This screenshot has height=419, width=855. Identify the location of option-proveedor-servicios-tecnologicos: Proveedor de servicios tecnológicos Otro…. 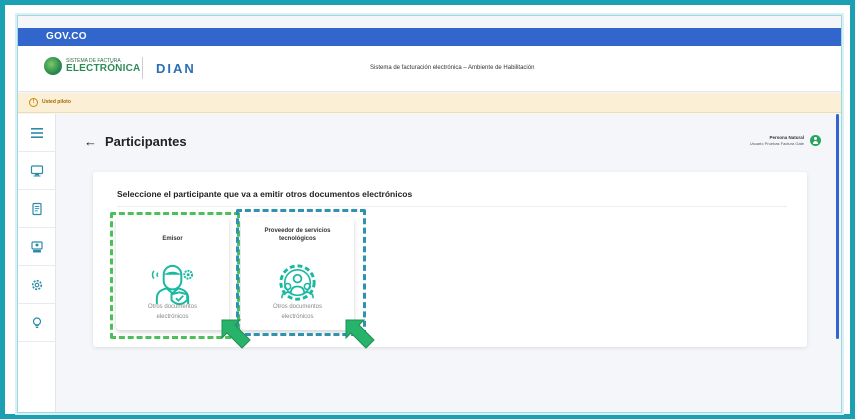
(297, 273).